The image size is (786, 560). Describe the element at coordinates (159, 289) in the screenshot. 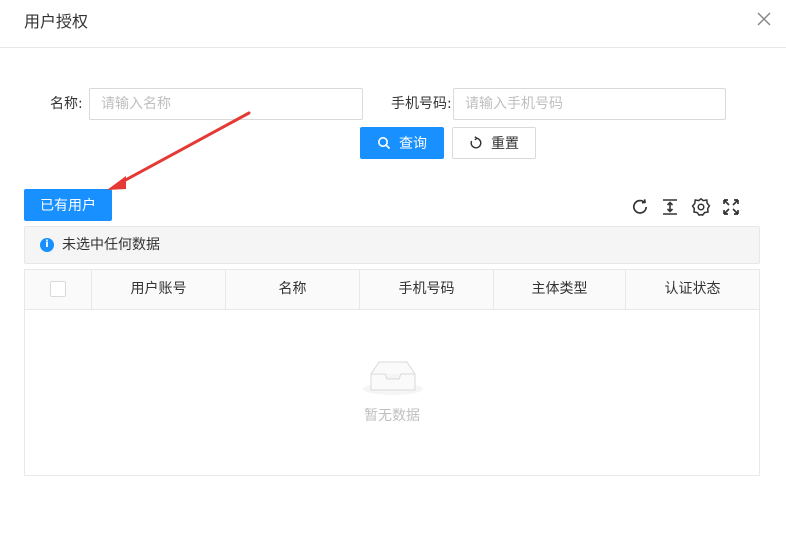

I see `column-header-account: 用户账号` at that location.